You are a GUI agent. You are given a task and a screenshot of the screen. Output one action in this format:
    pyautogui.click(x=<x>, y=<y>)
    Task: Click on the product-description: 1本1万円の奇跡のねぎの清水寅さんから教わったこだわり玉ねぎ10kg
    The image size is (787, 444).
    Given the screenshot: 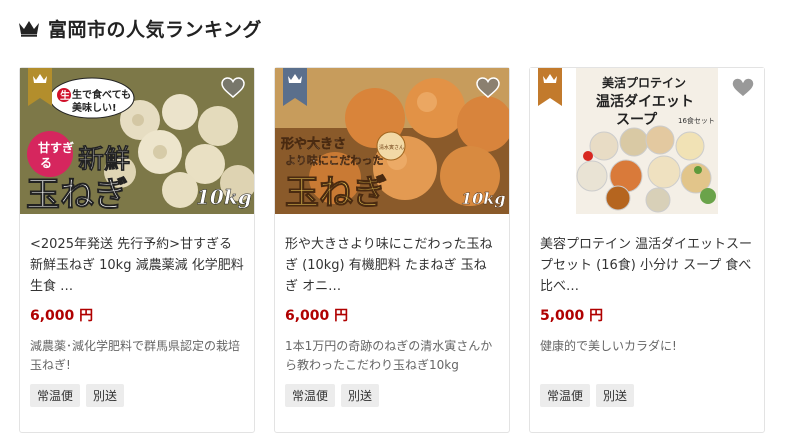 What is the action you would take?
    pyautogui.click(x=389, y=355)
    